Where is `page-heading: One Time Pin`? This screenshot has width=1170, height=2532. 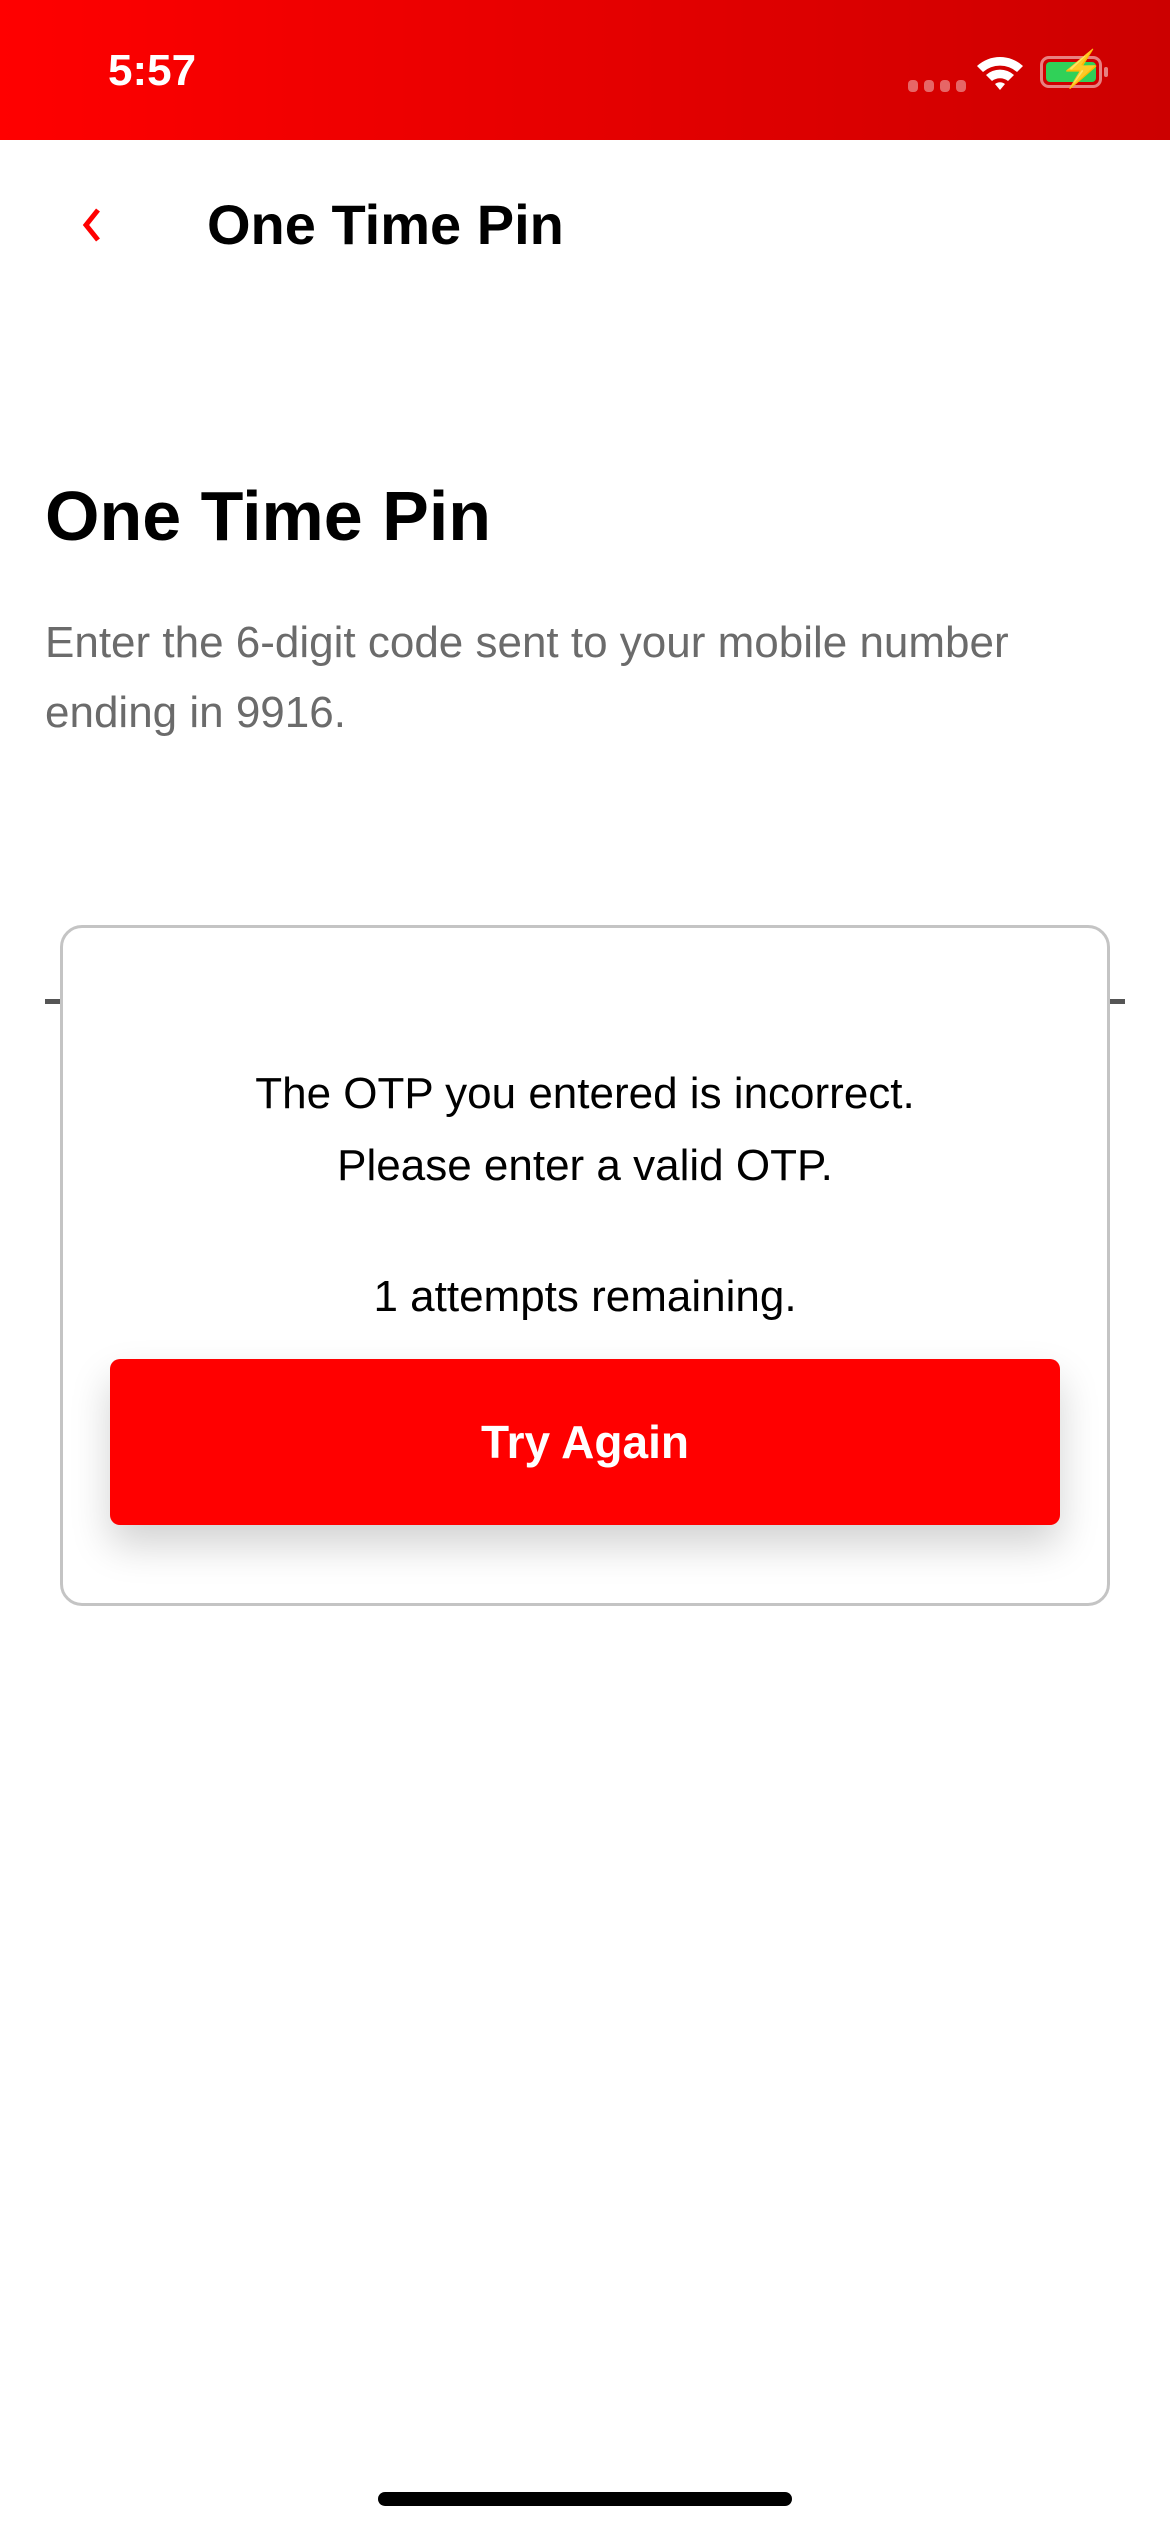 page-heading: One Time Pin is located at coordinates (268, 516).